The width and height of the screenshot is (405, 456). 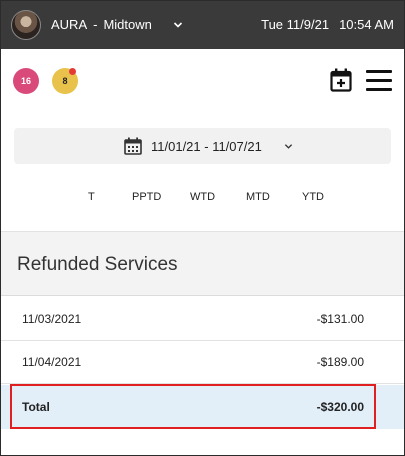 I want to click on tab-pptd: PPTD, so click(x=146, y=197).